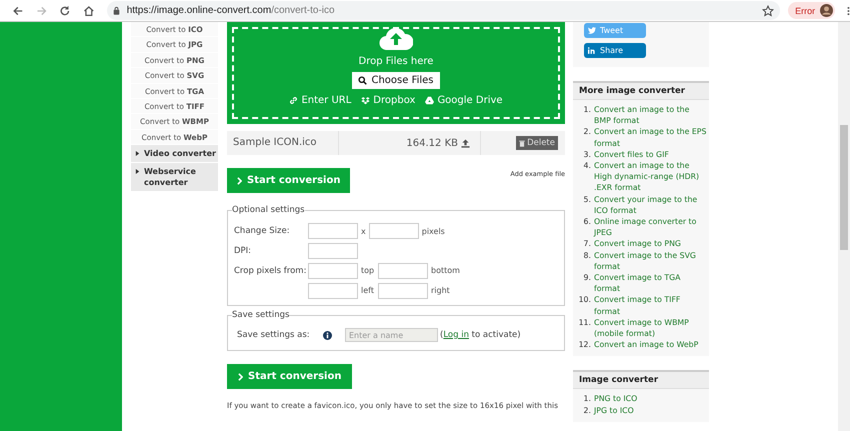  I want to click on field-label: Save settings as:, so click(274, 335).